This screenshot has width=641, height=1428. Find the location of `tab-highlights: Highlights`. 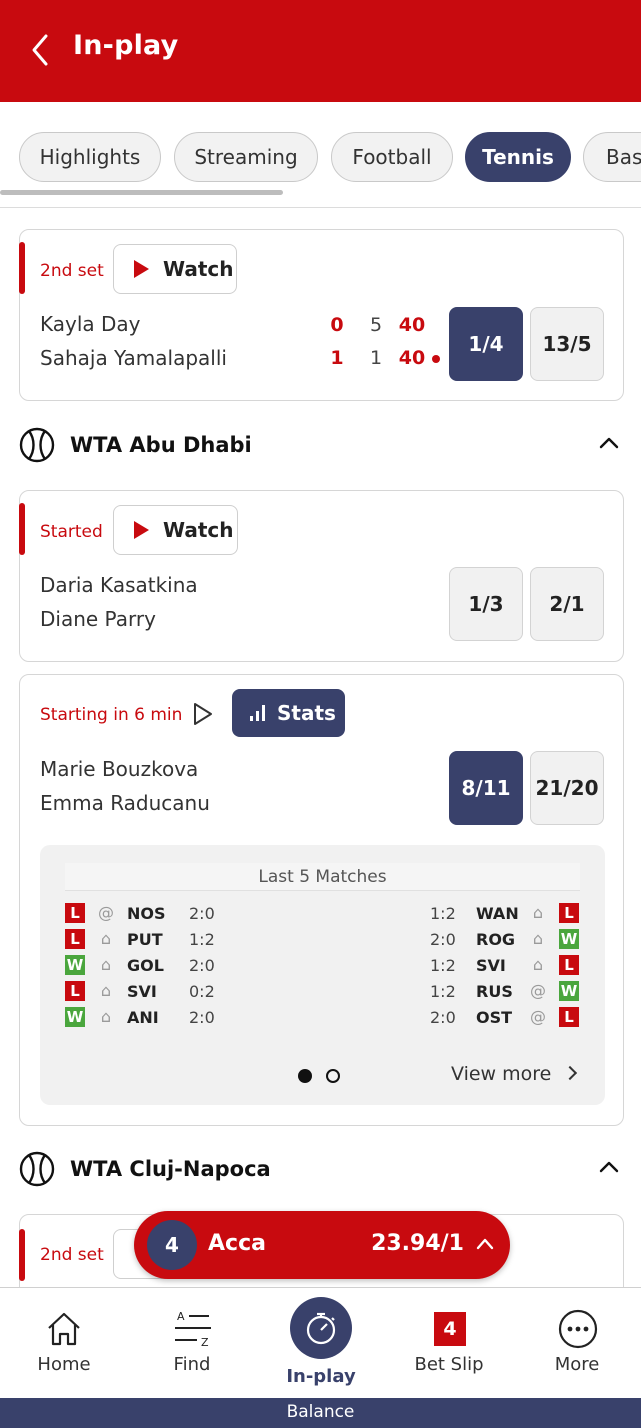

tab-highlights: Highlights is located at coordinates (90, 157).